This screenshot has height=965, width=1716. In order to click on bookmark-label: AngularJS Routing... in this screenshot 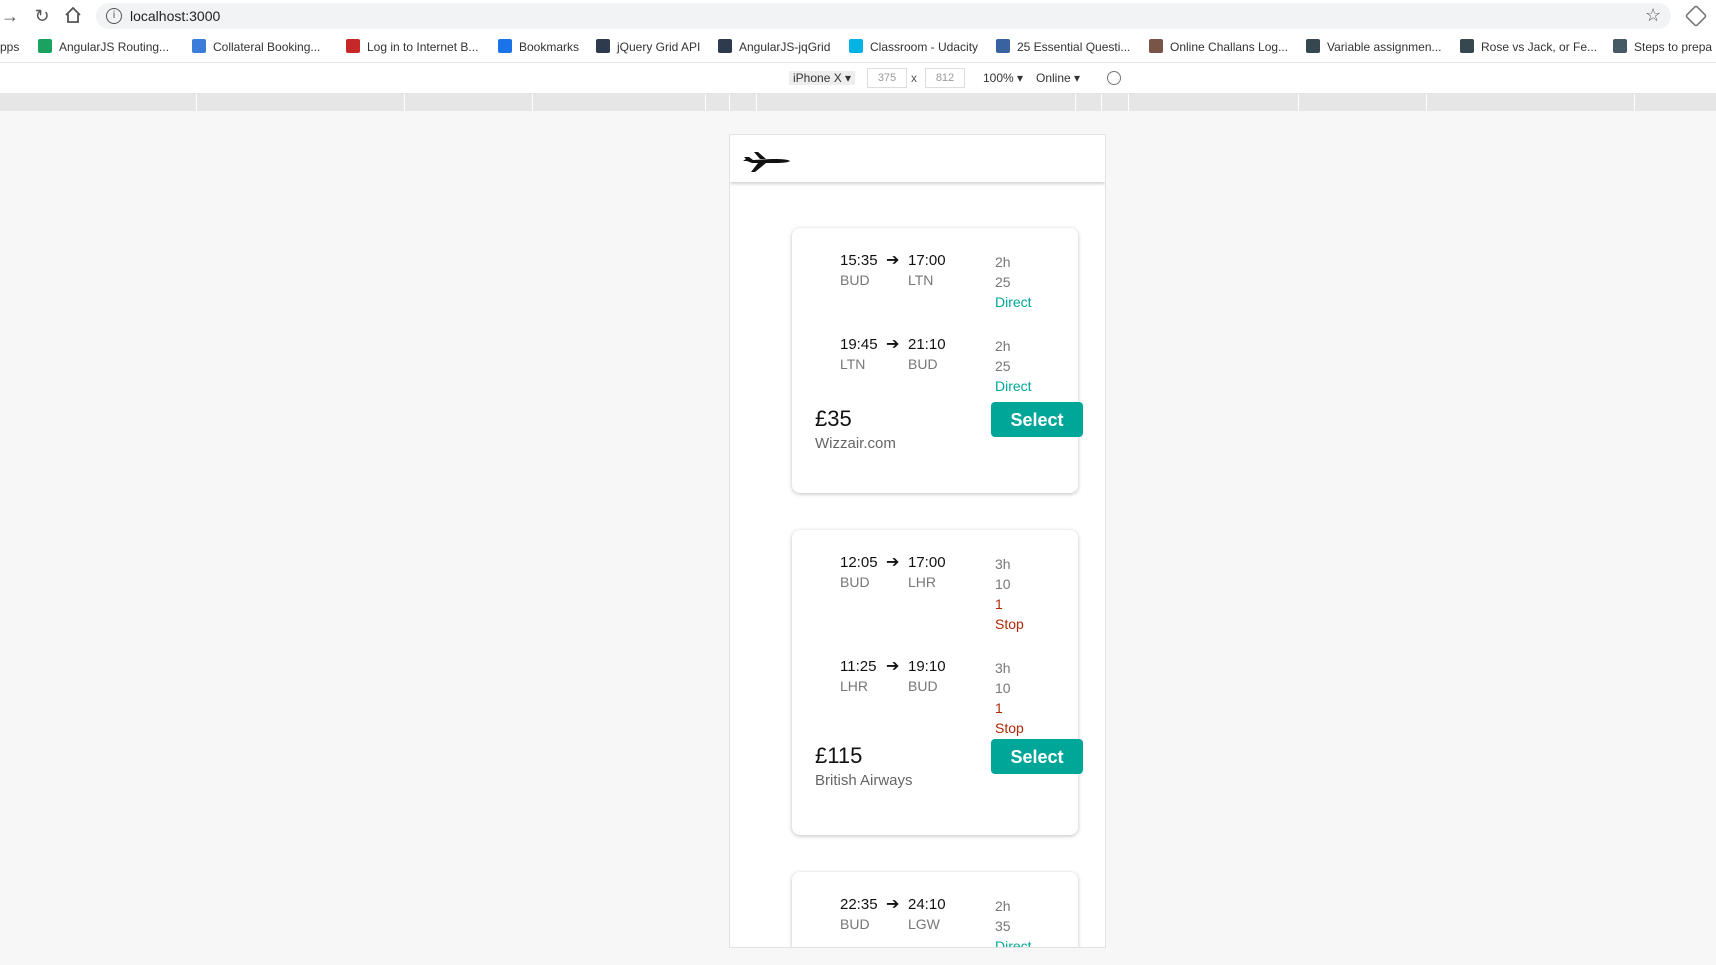, I will do `click(114, 47)`.